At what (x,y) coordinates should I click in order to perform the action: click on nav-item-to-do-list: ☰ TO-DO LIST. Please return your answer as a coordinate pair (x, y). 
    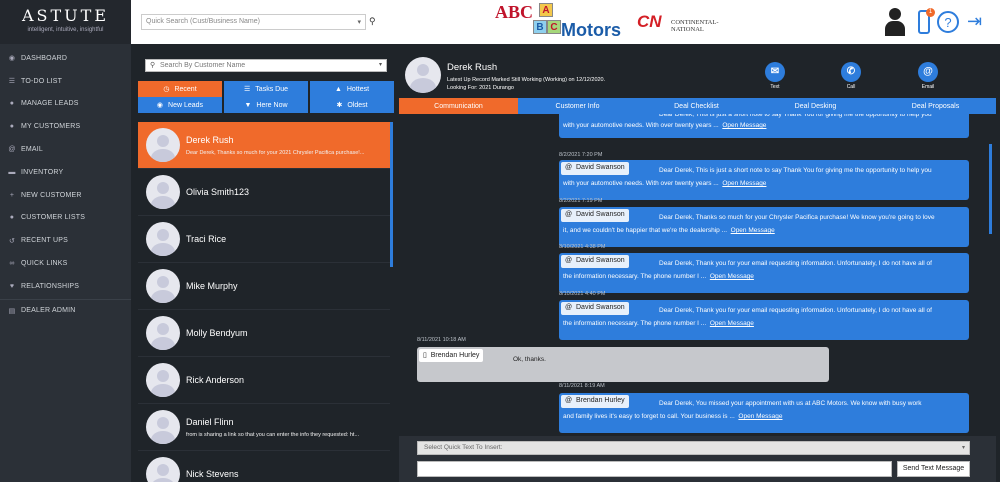
    Looking at the image, I should click on (65, 81).